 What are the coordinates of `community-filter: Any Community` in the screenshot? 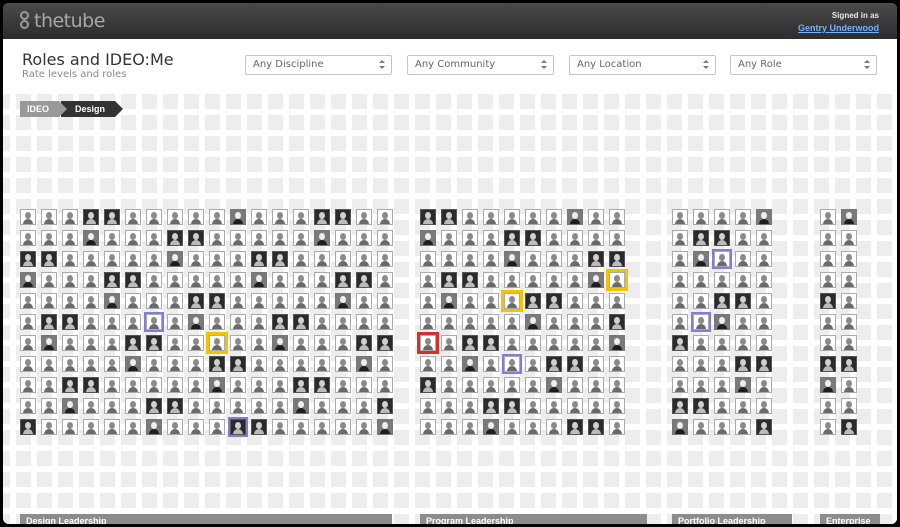 It's located at (480, 65).